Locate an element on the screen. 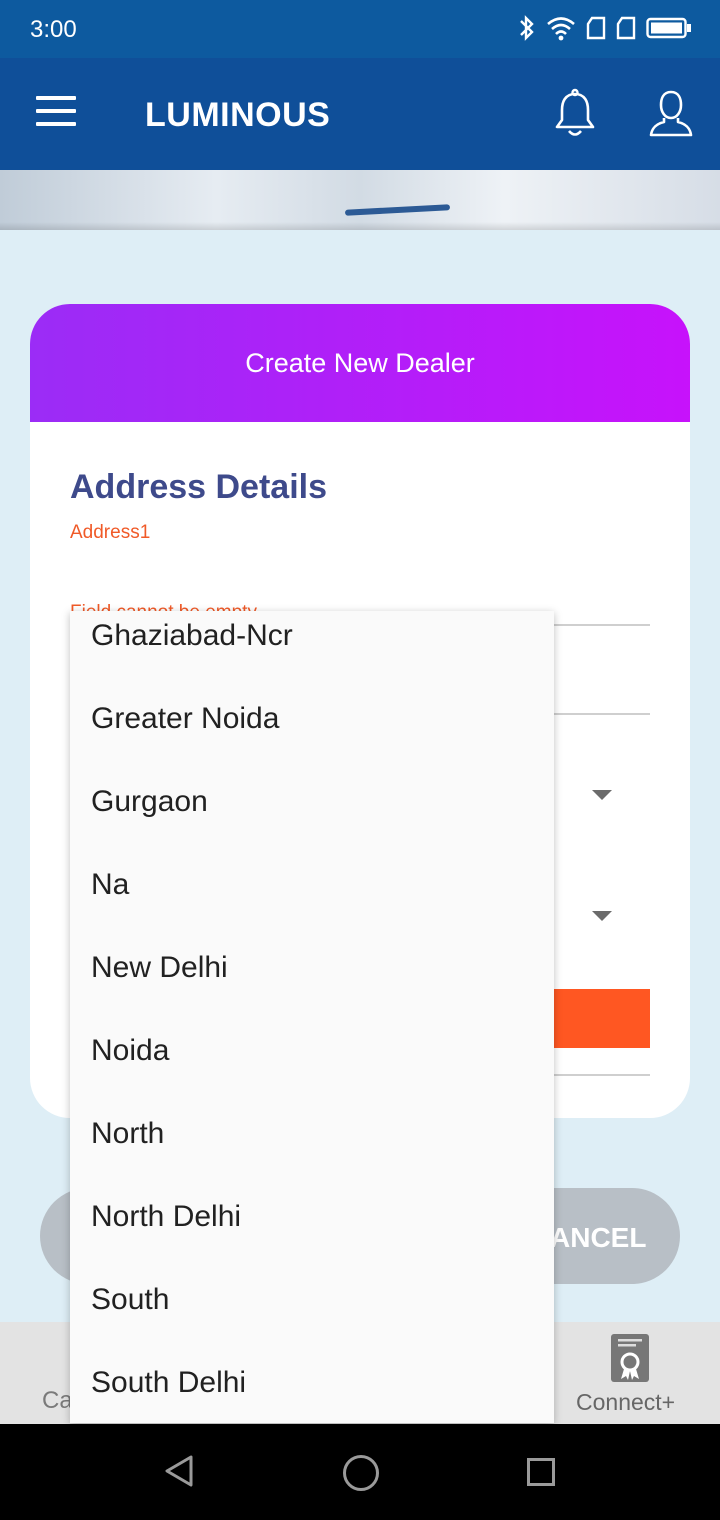 The image size is (720, 1520). header-banner-image is located at coordinates (360, 200).